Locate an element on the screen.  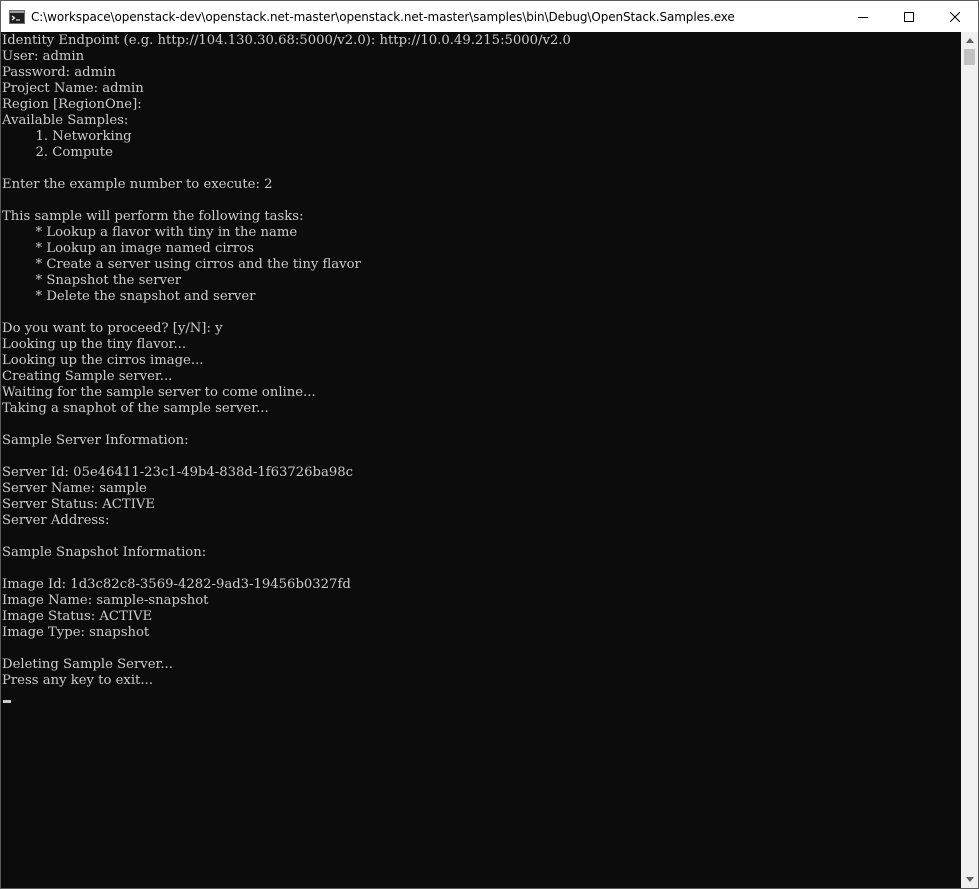
console-line: Server Address: is located at coordinates (56, 520).